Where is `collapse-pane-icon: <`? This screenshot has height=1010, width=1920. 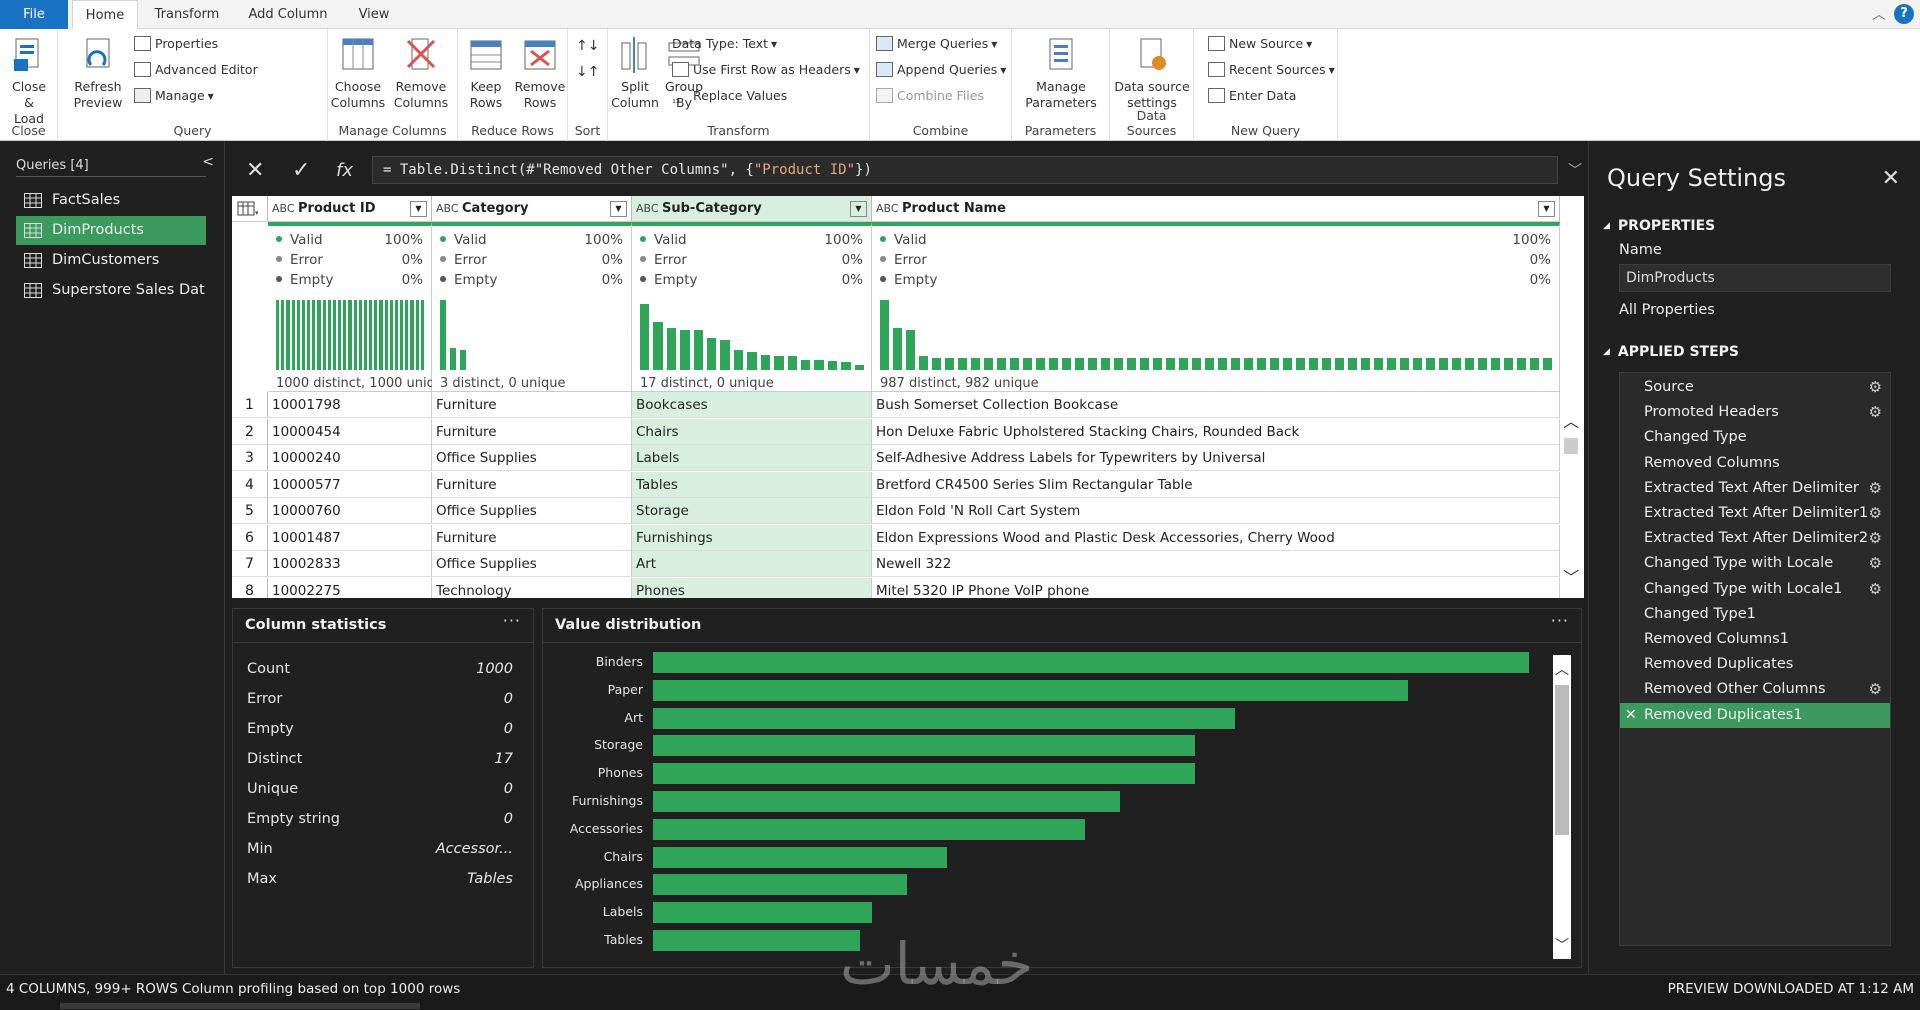
collapse-pane-icon: < is located at coordinates (208, 162).